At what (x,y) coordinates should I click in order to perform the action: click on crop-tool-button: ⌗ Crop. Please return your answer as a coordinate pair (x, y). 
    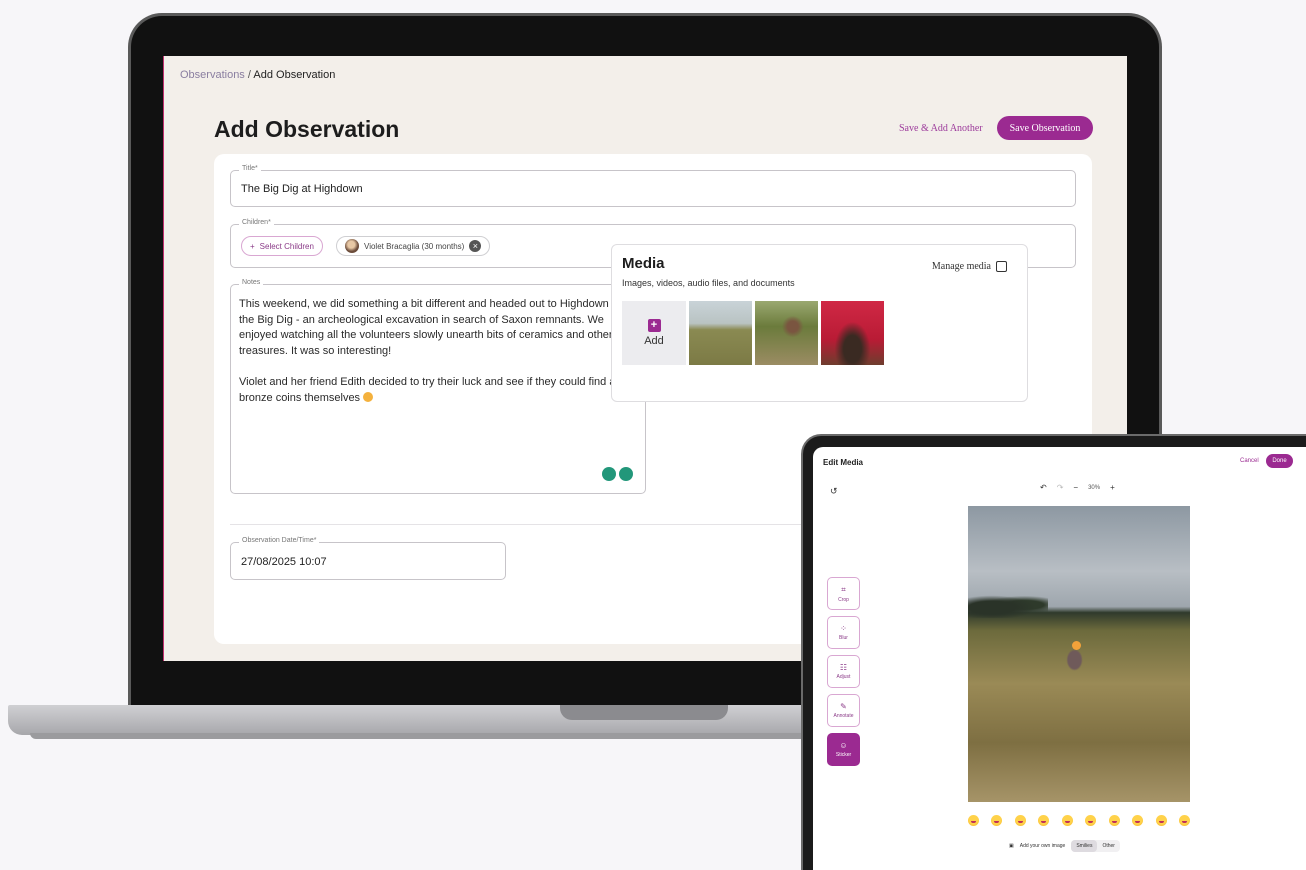
    Looking at the image, I should click on (843, 593).